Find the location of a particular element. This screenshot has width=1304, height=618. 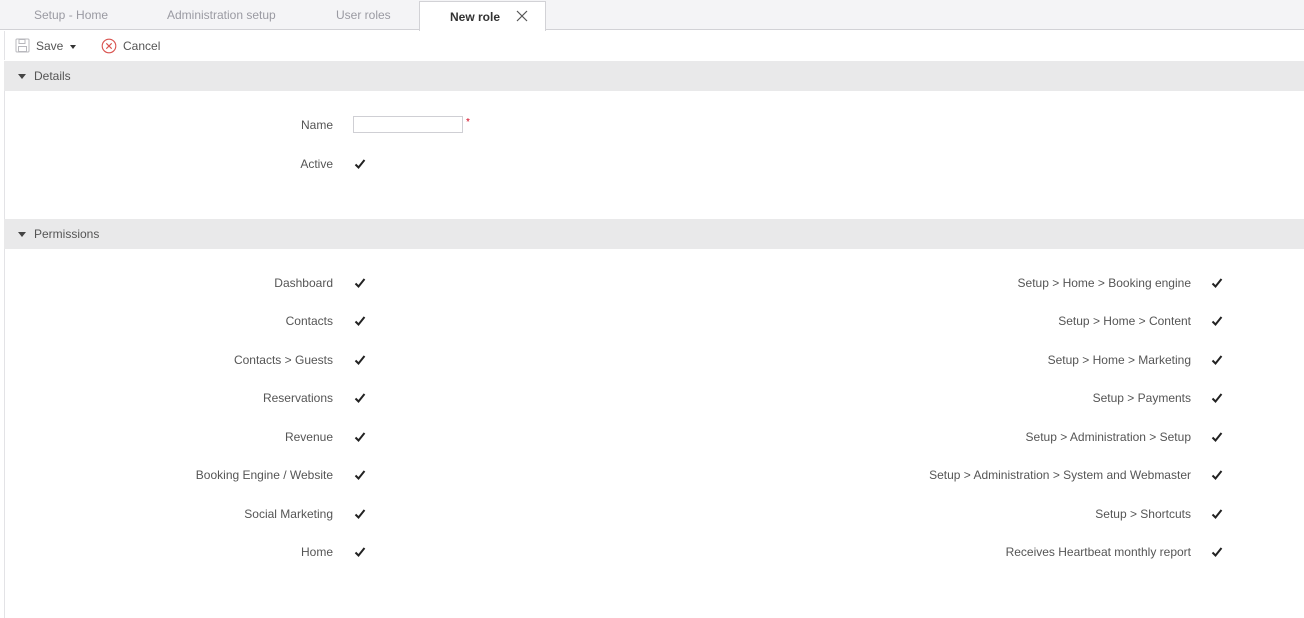

permission-row: Setup > Administration > Setup is located at coordinates (652, 437).